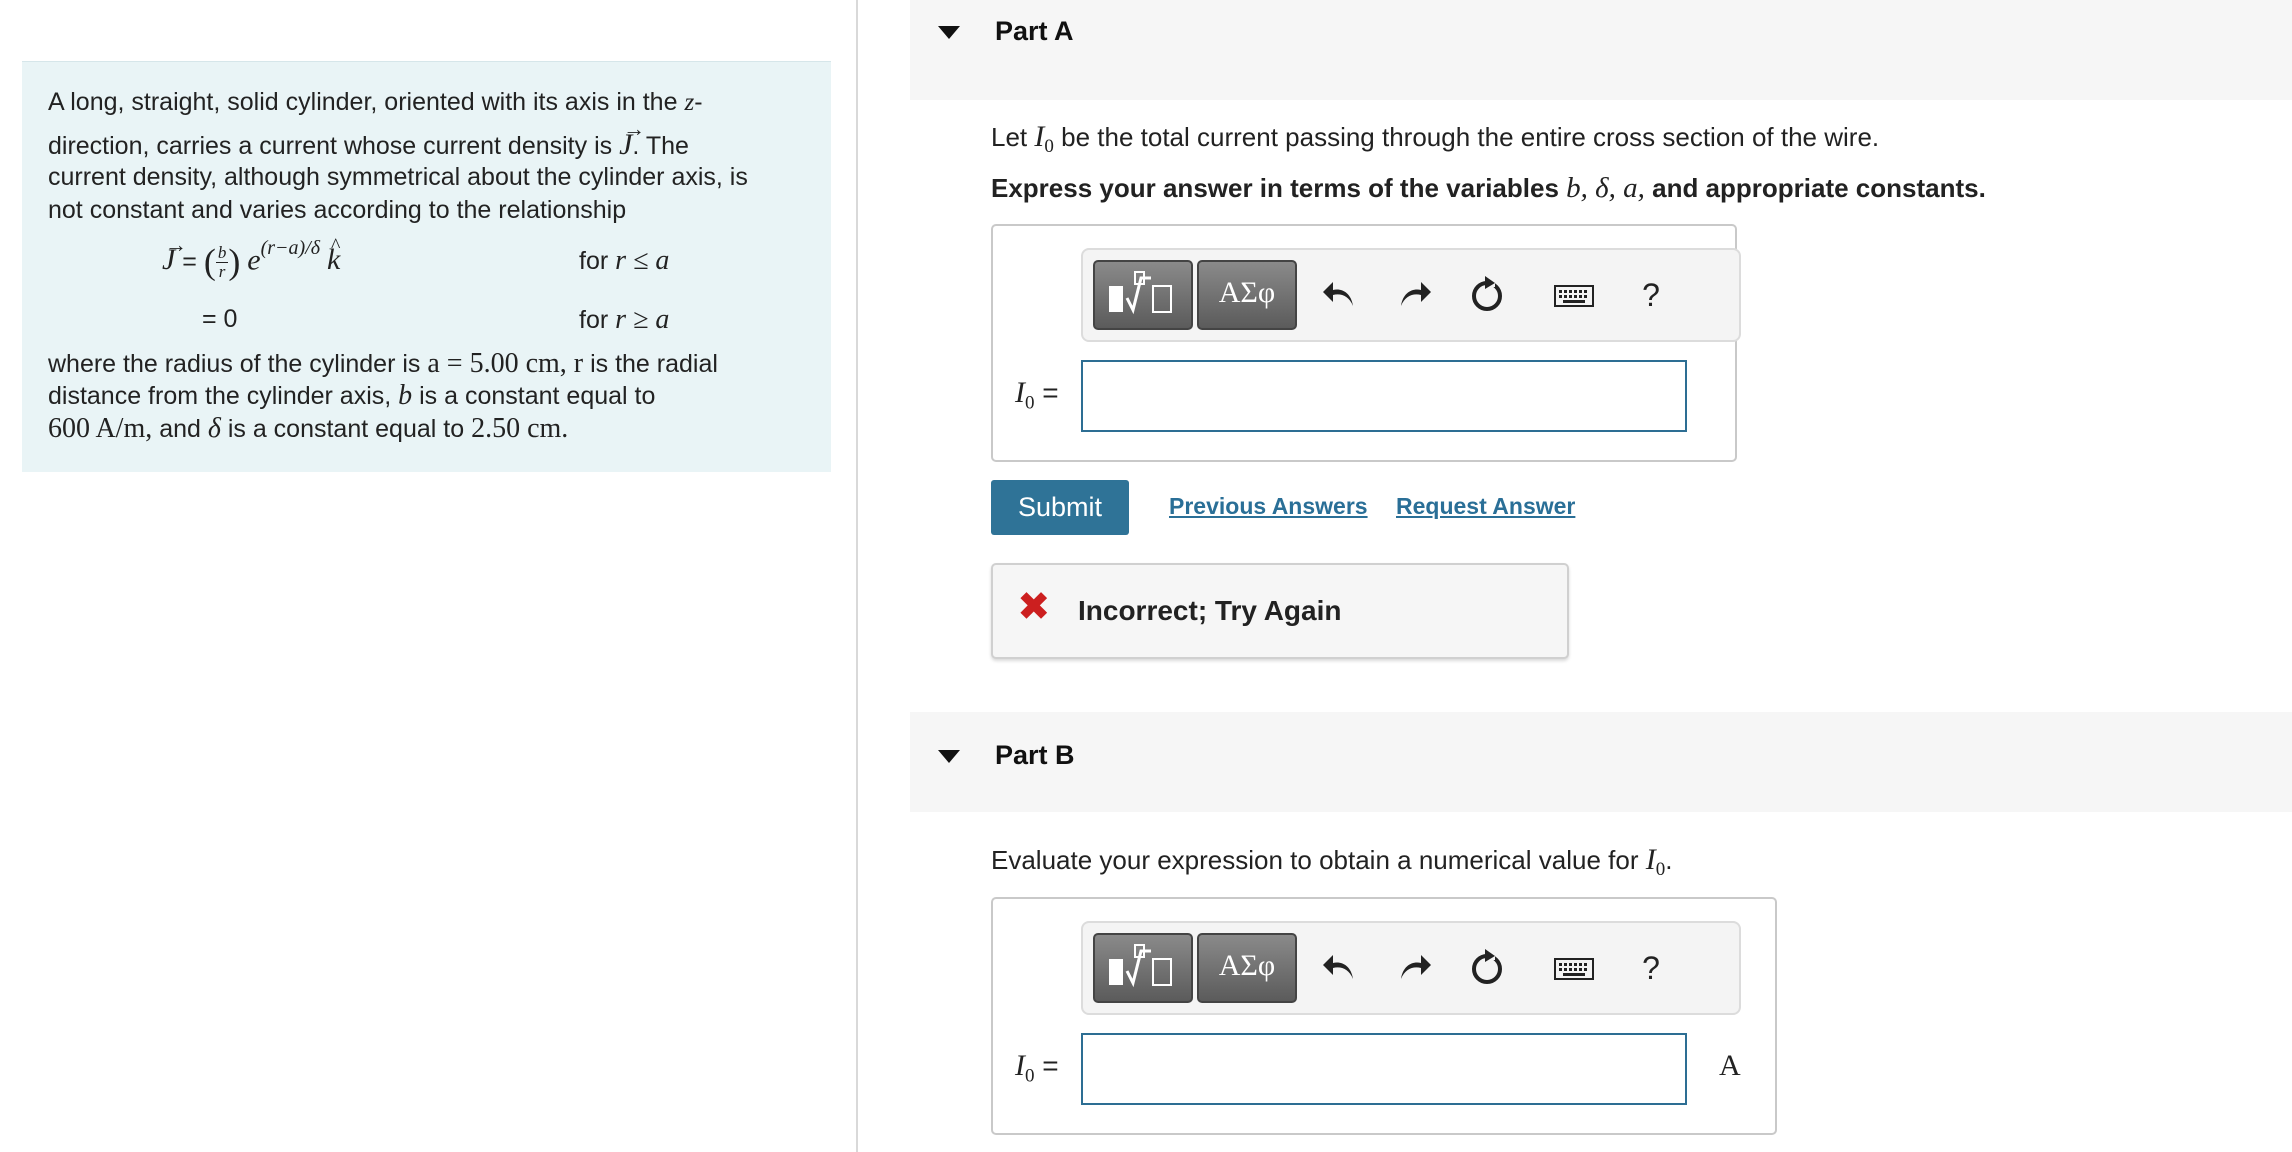 This screenshot has width=2292, height=1152. I want to click on part-a-math-toolbar: ΑΣφ ?, so click(1411, 295).